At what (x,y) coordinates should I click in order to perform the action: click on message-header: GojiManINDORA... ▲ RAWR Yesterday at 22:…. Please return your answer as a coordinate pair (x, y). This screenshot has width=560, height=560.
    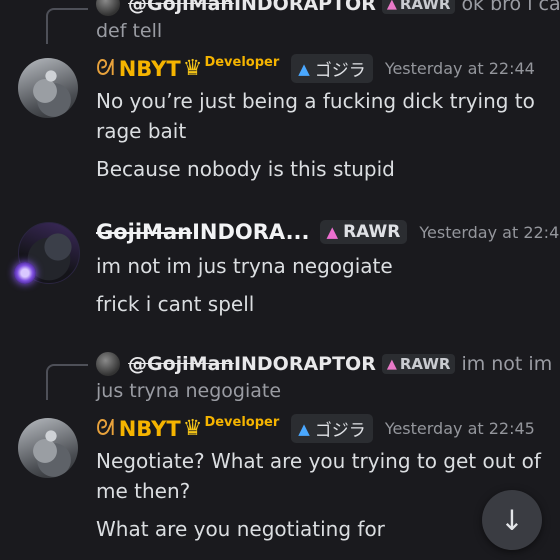
    Looking at the image, I should click on (328, 232).